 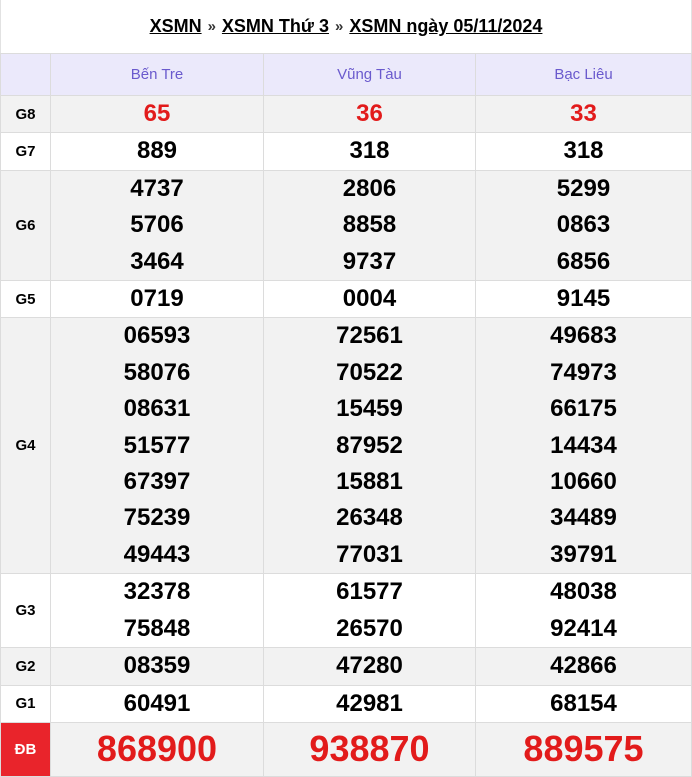 What do you see at coordinates (369, 611) in the screenshot?
I see `prize-cell-vung-tau: 61577 26570` at bounding box center [369, 611].